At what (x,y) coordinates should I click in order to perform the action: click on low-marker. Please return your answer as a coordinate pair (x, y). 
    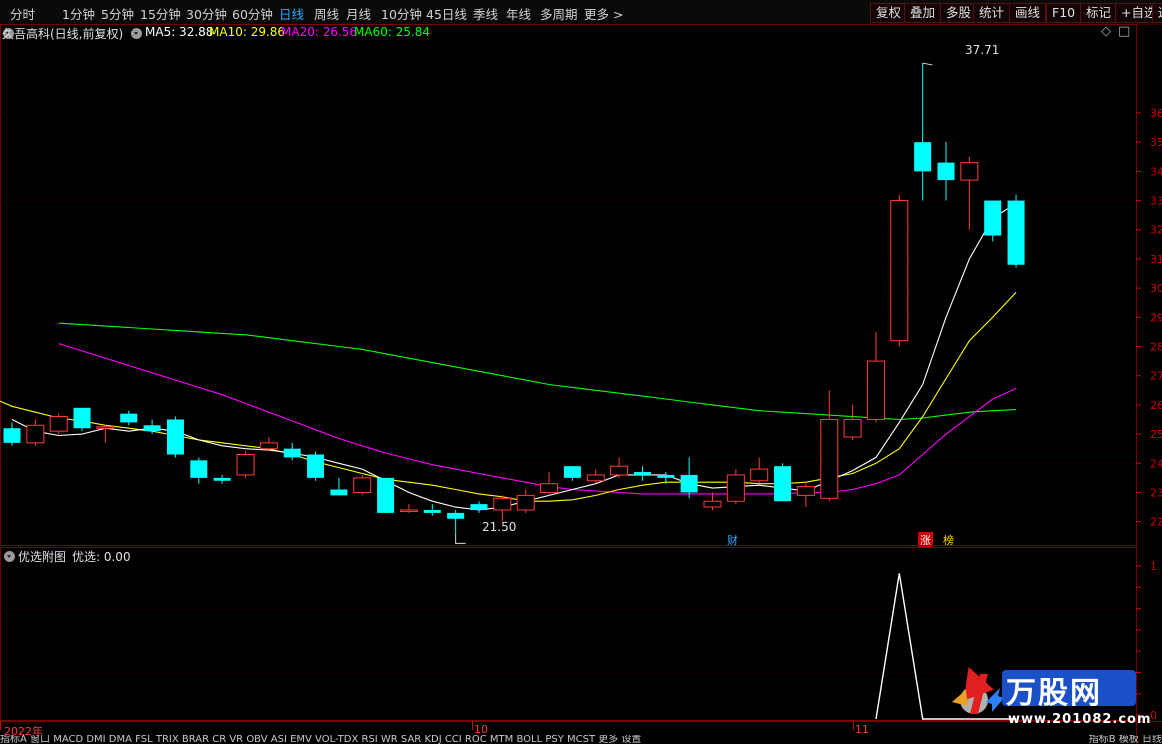
    Looking at the image, I should click on (460, 538).